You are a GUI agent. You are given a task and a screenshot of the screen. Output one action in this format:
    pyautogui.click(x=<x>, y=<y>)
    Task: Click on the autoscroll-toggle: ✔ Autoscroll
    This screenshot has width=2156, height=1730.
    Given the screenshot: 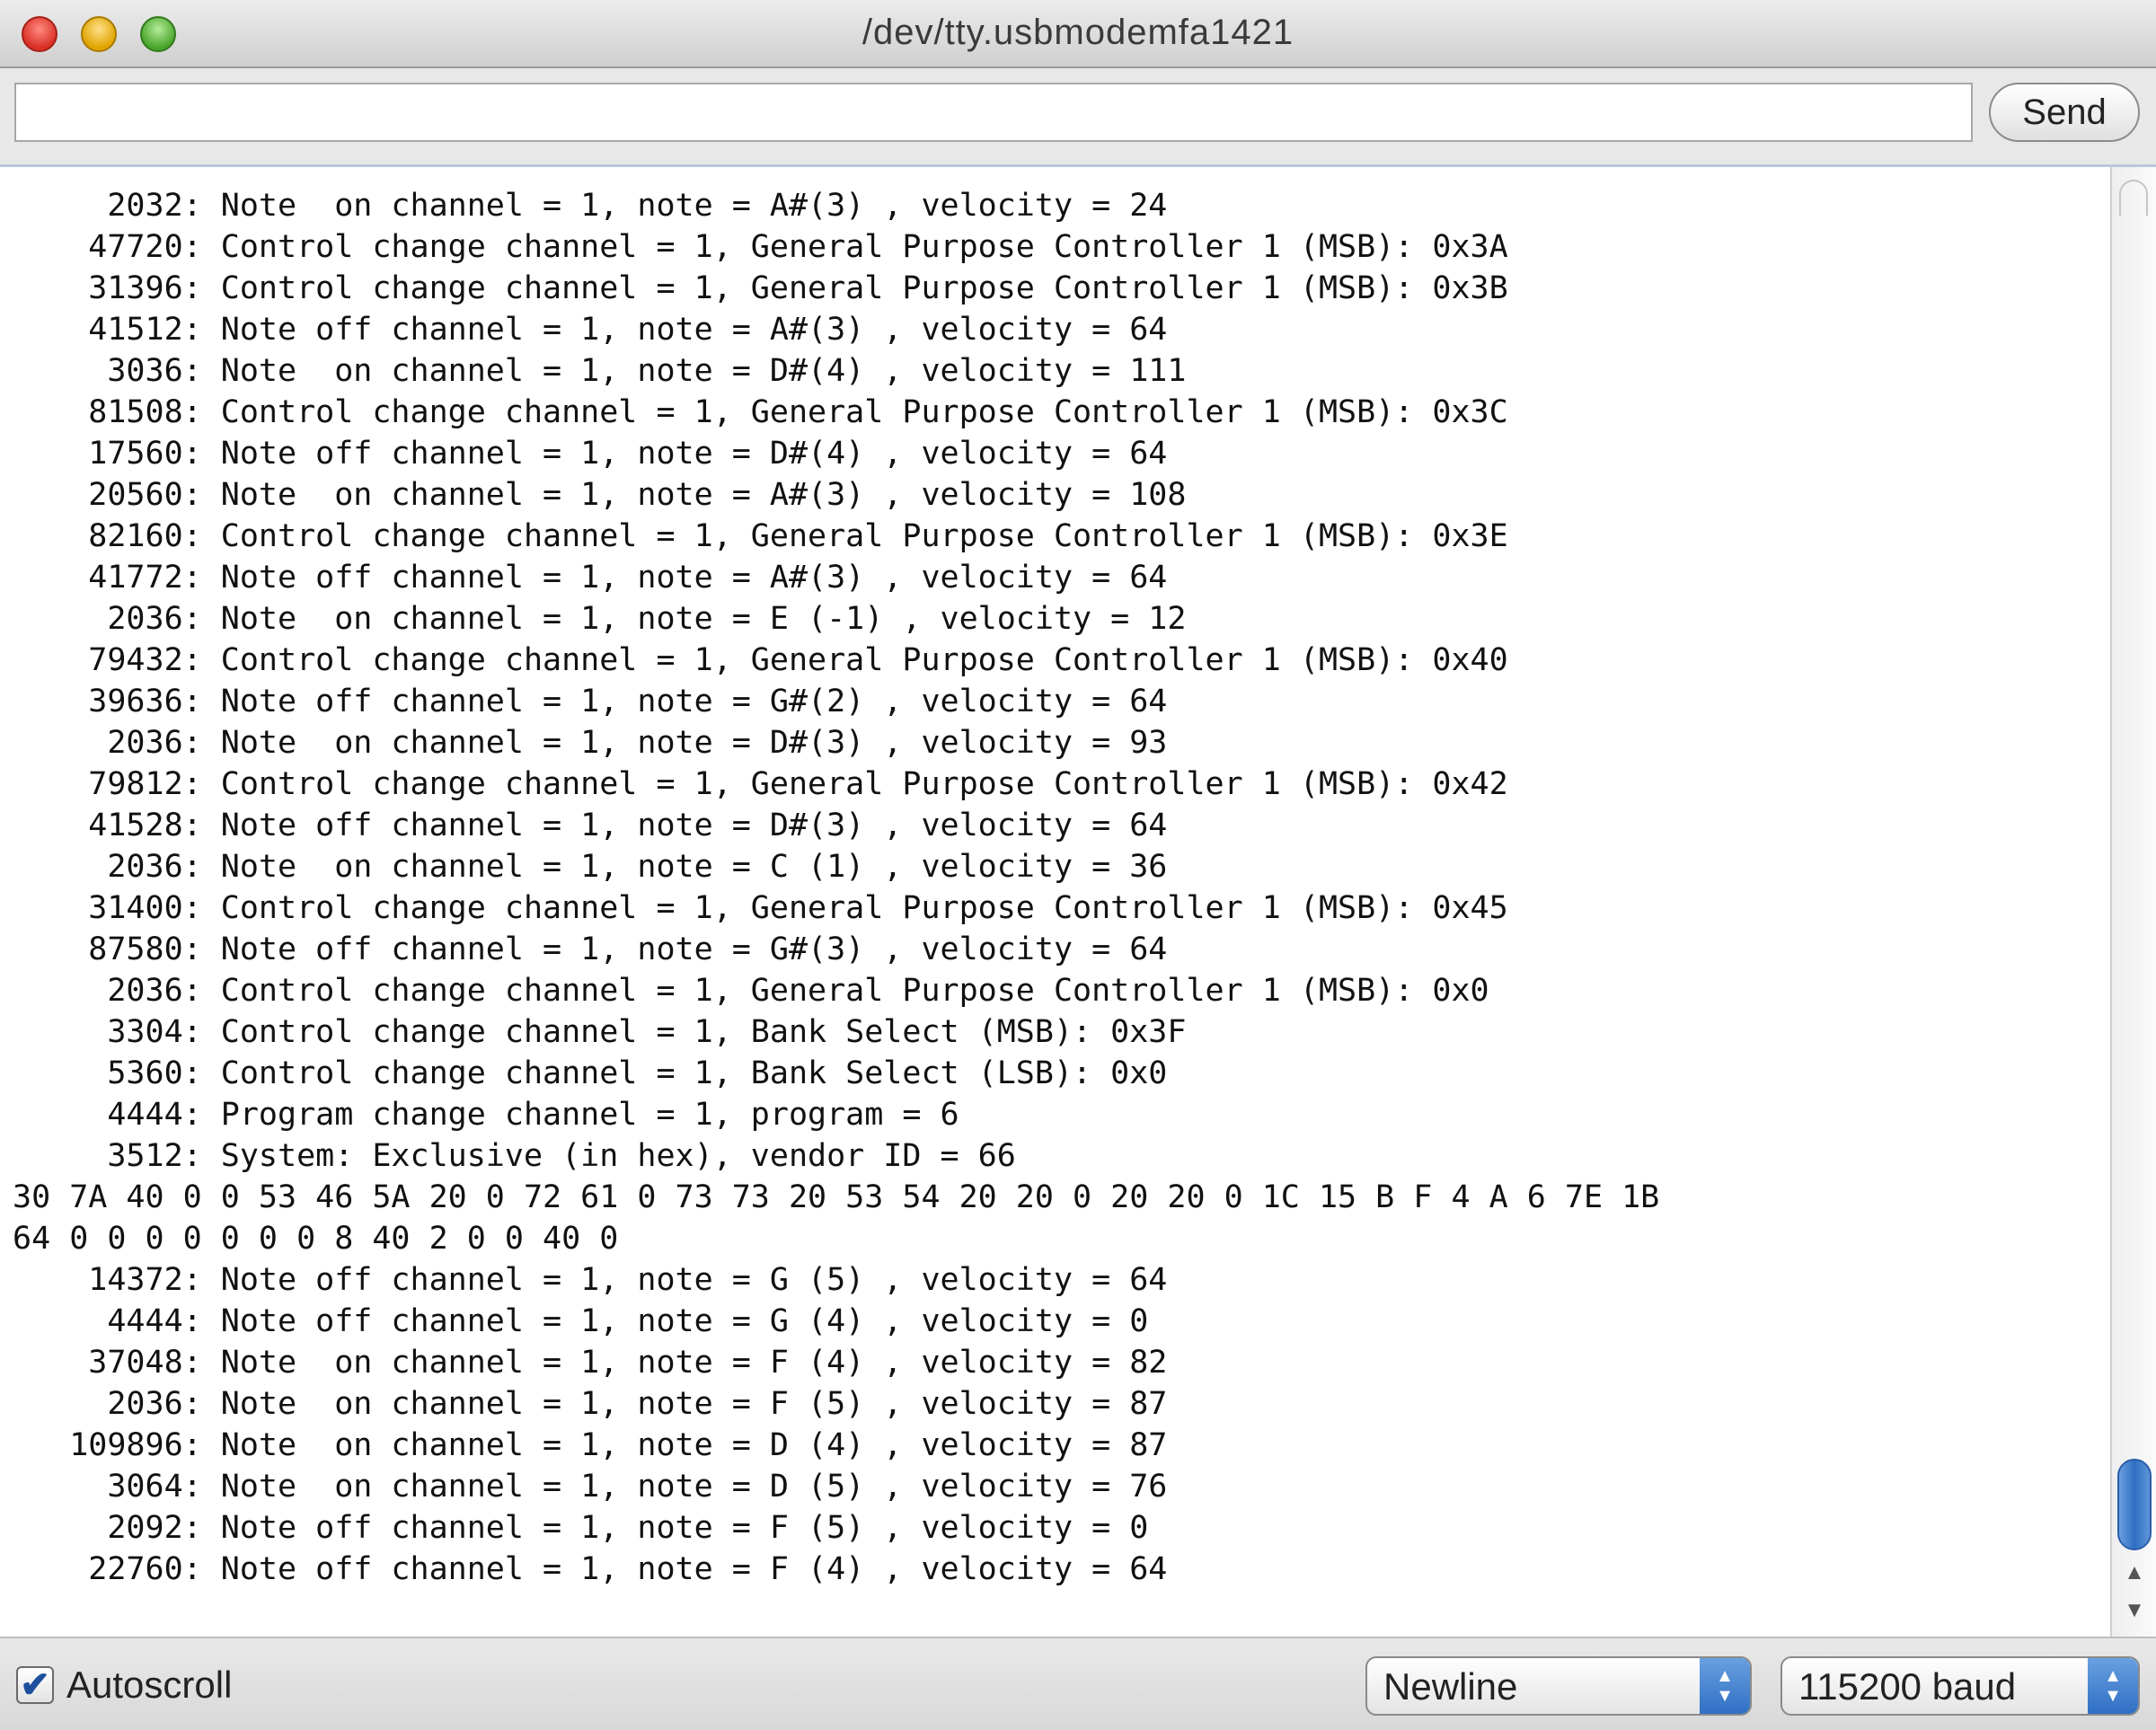 What is the action you would take?
    pyautogui.click(x=124, y=1685)
    